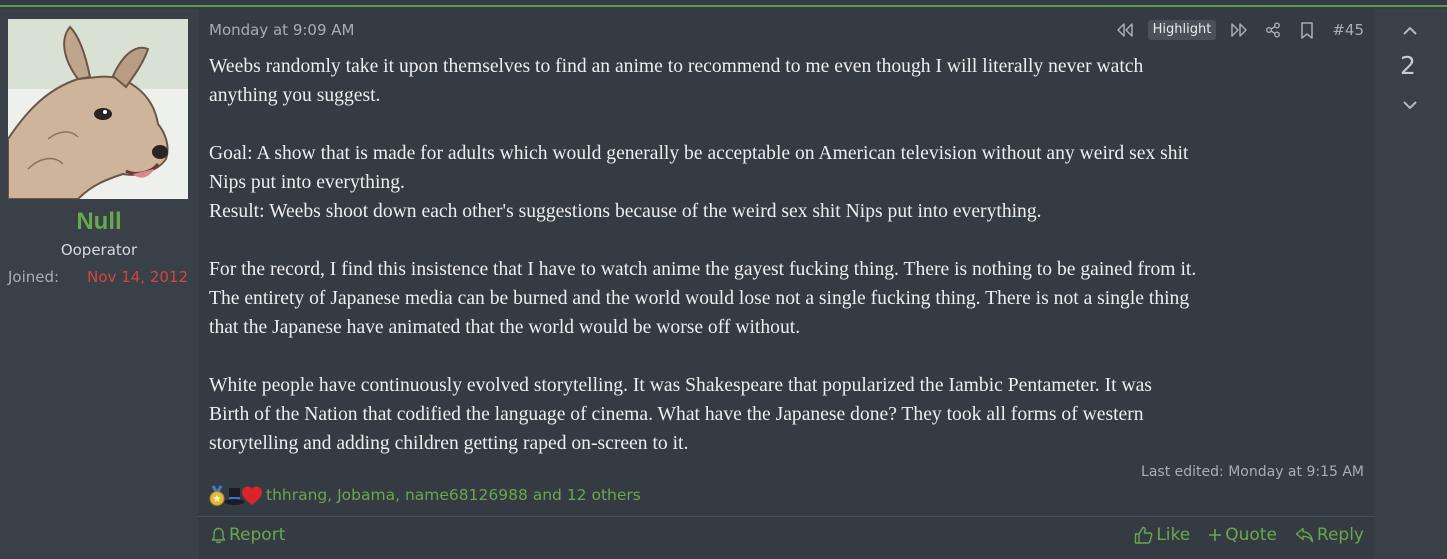  I want to click on report-button: Report, so click(248, 535).